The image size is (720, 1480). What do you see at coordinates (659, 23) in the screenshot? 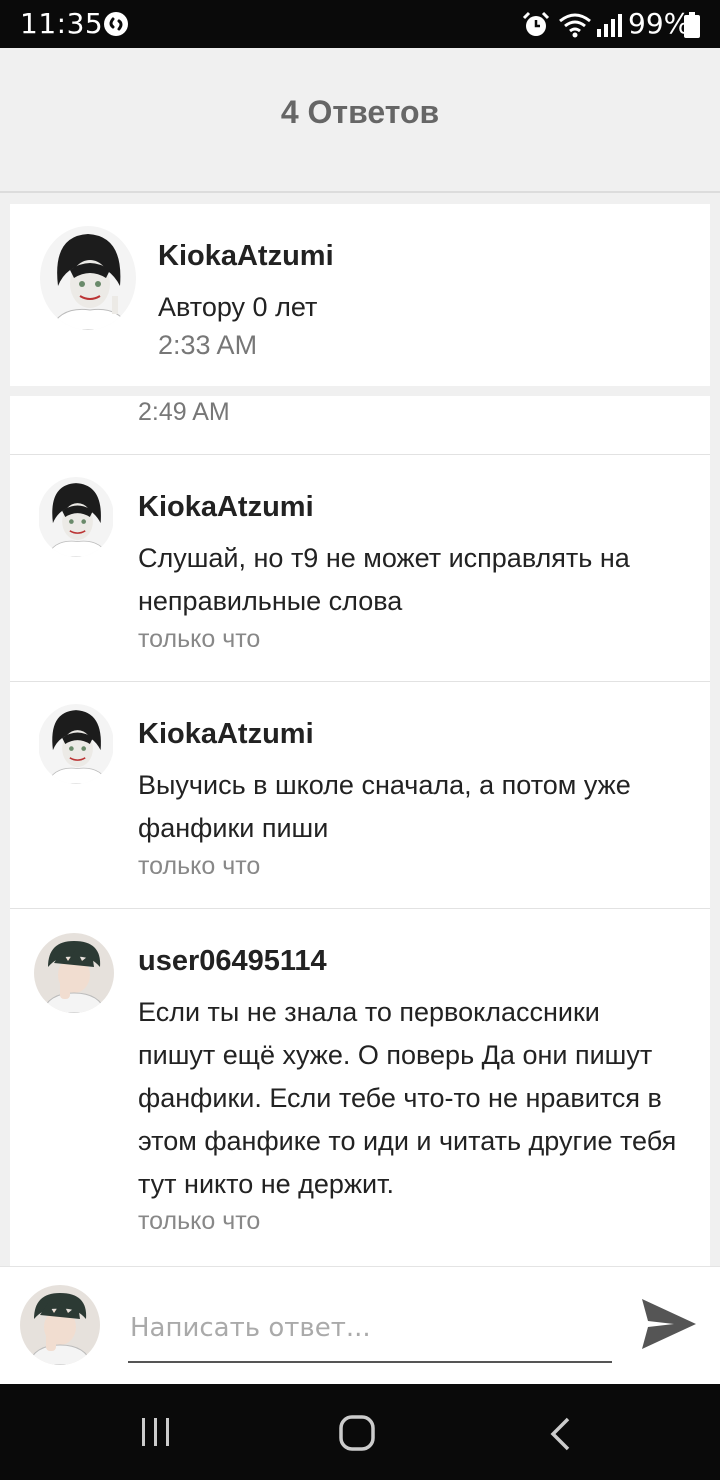
I see `battery-percentage: 99%` at bounding box center [659, 23].